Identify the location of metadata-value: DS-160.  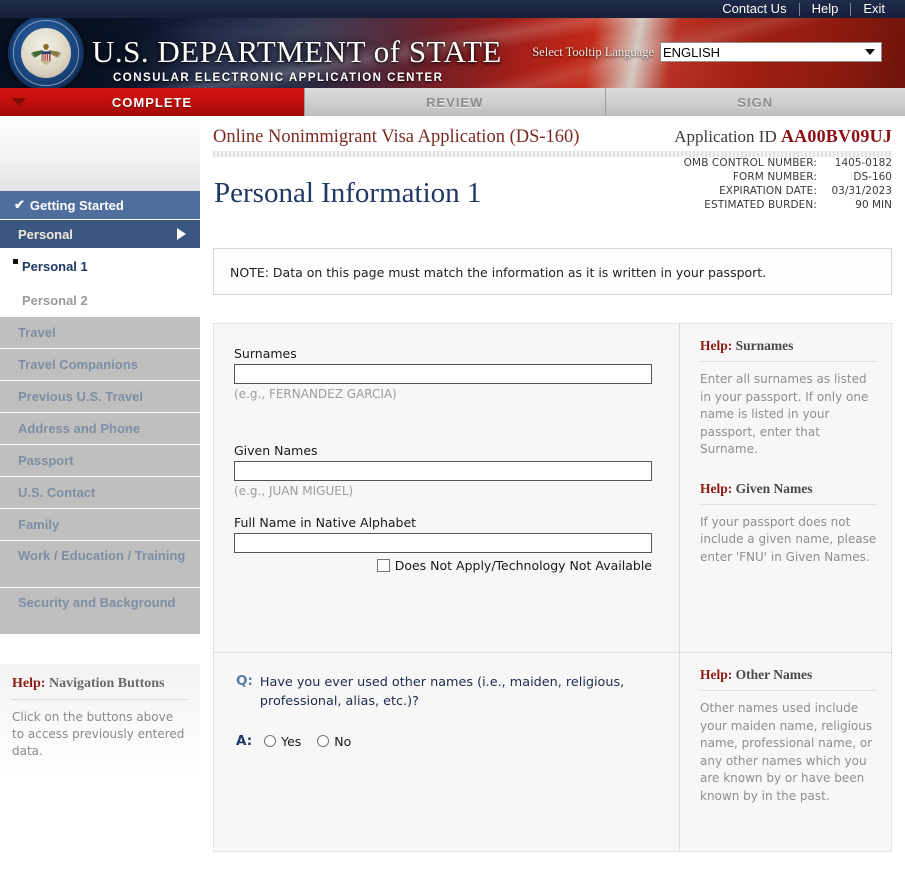
(872, 177).